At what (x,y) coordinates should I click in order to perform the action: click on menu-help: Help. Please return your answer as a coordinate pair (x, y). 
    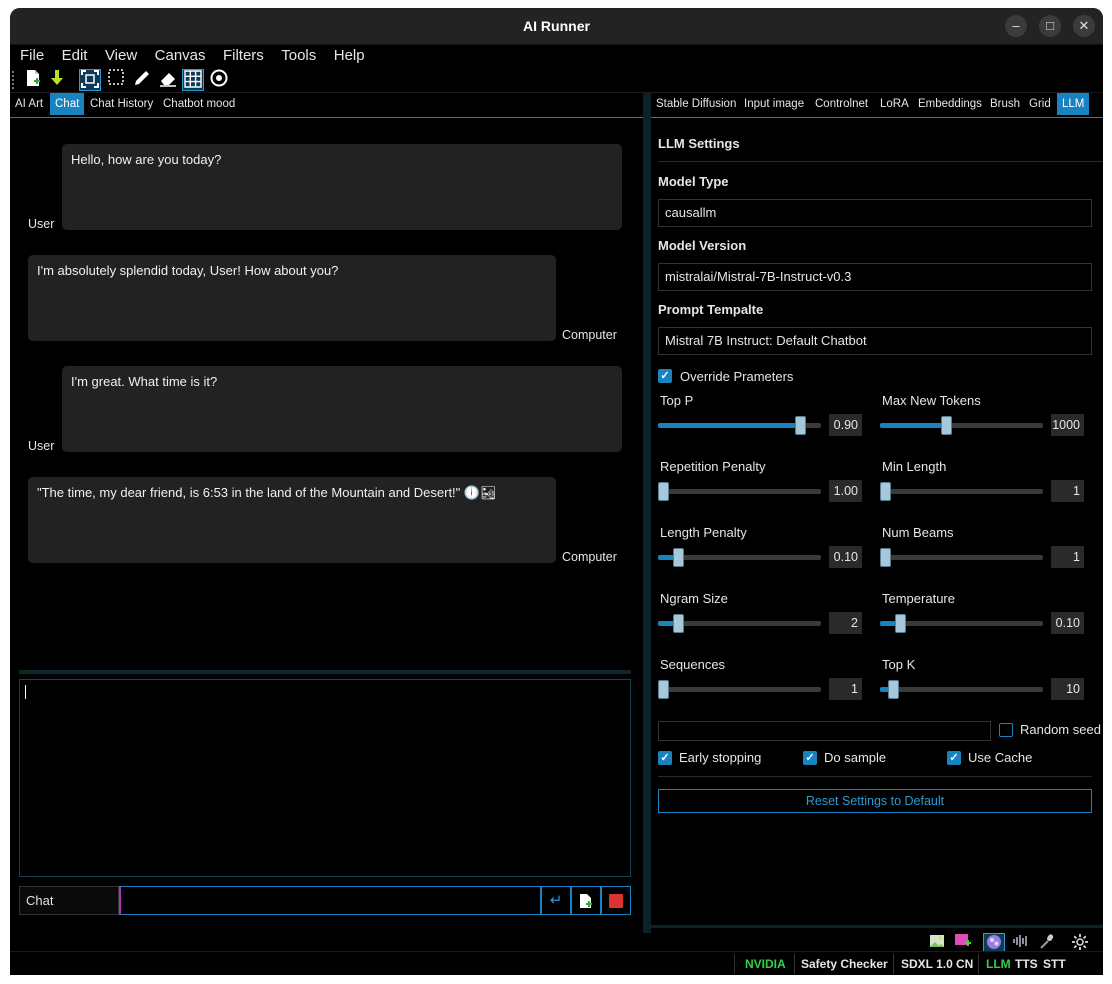
    Looking at the image, I should click on (349, 55).